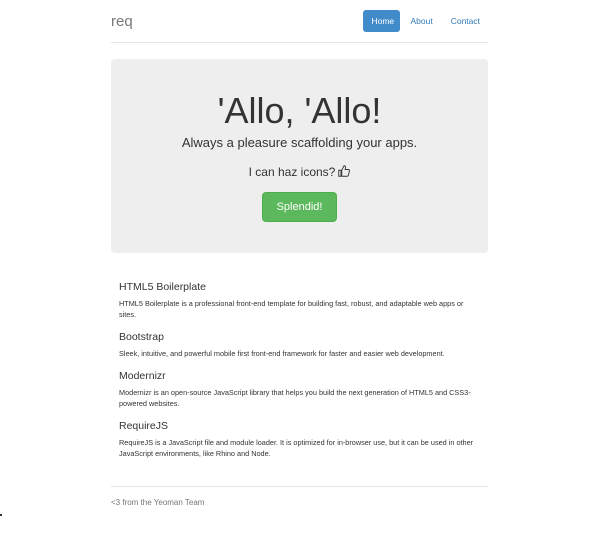  Describe the element at coordinates (299, 506) in the screenshot. I see `footer: <3 from the Yeoman Team` at that location.